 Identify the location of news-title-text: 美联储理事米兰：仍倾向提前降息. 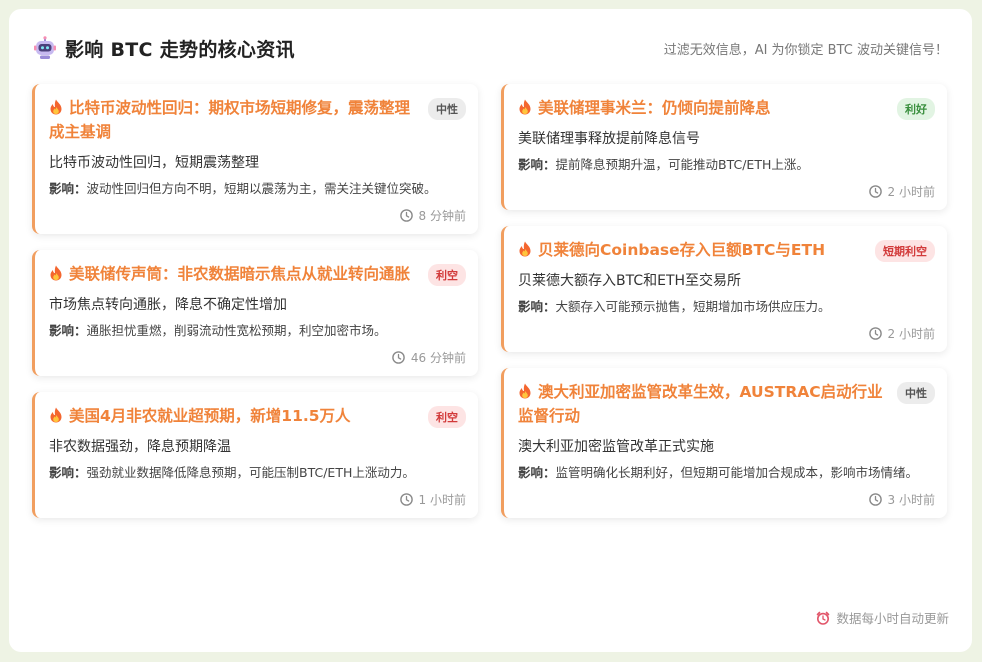
(654, 108).